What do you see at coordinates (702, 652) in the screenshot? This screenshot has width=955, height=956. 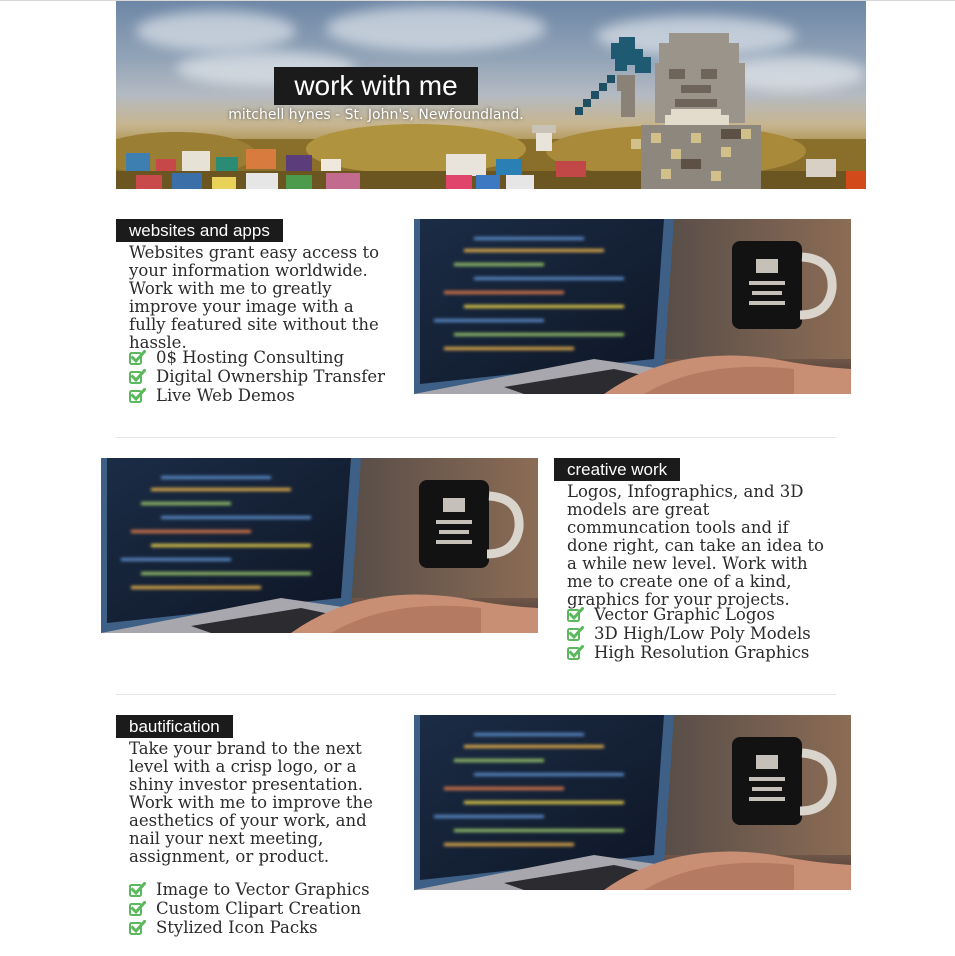 I see `feature-label: High Resolution Graphics` at bounding box center [702, 652].